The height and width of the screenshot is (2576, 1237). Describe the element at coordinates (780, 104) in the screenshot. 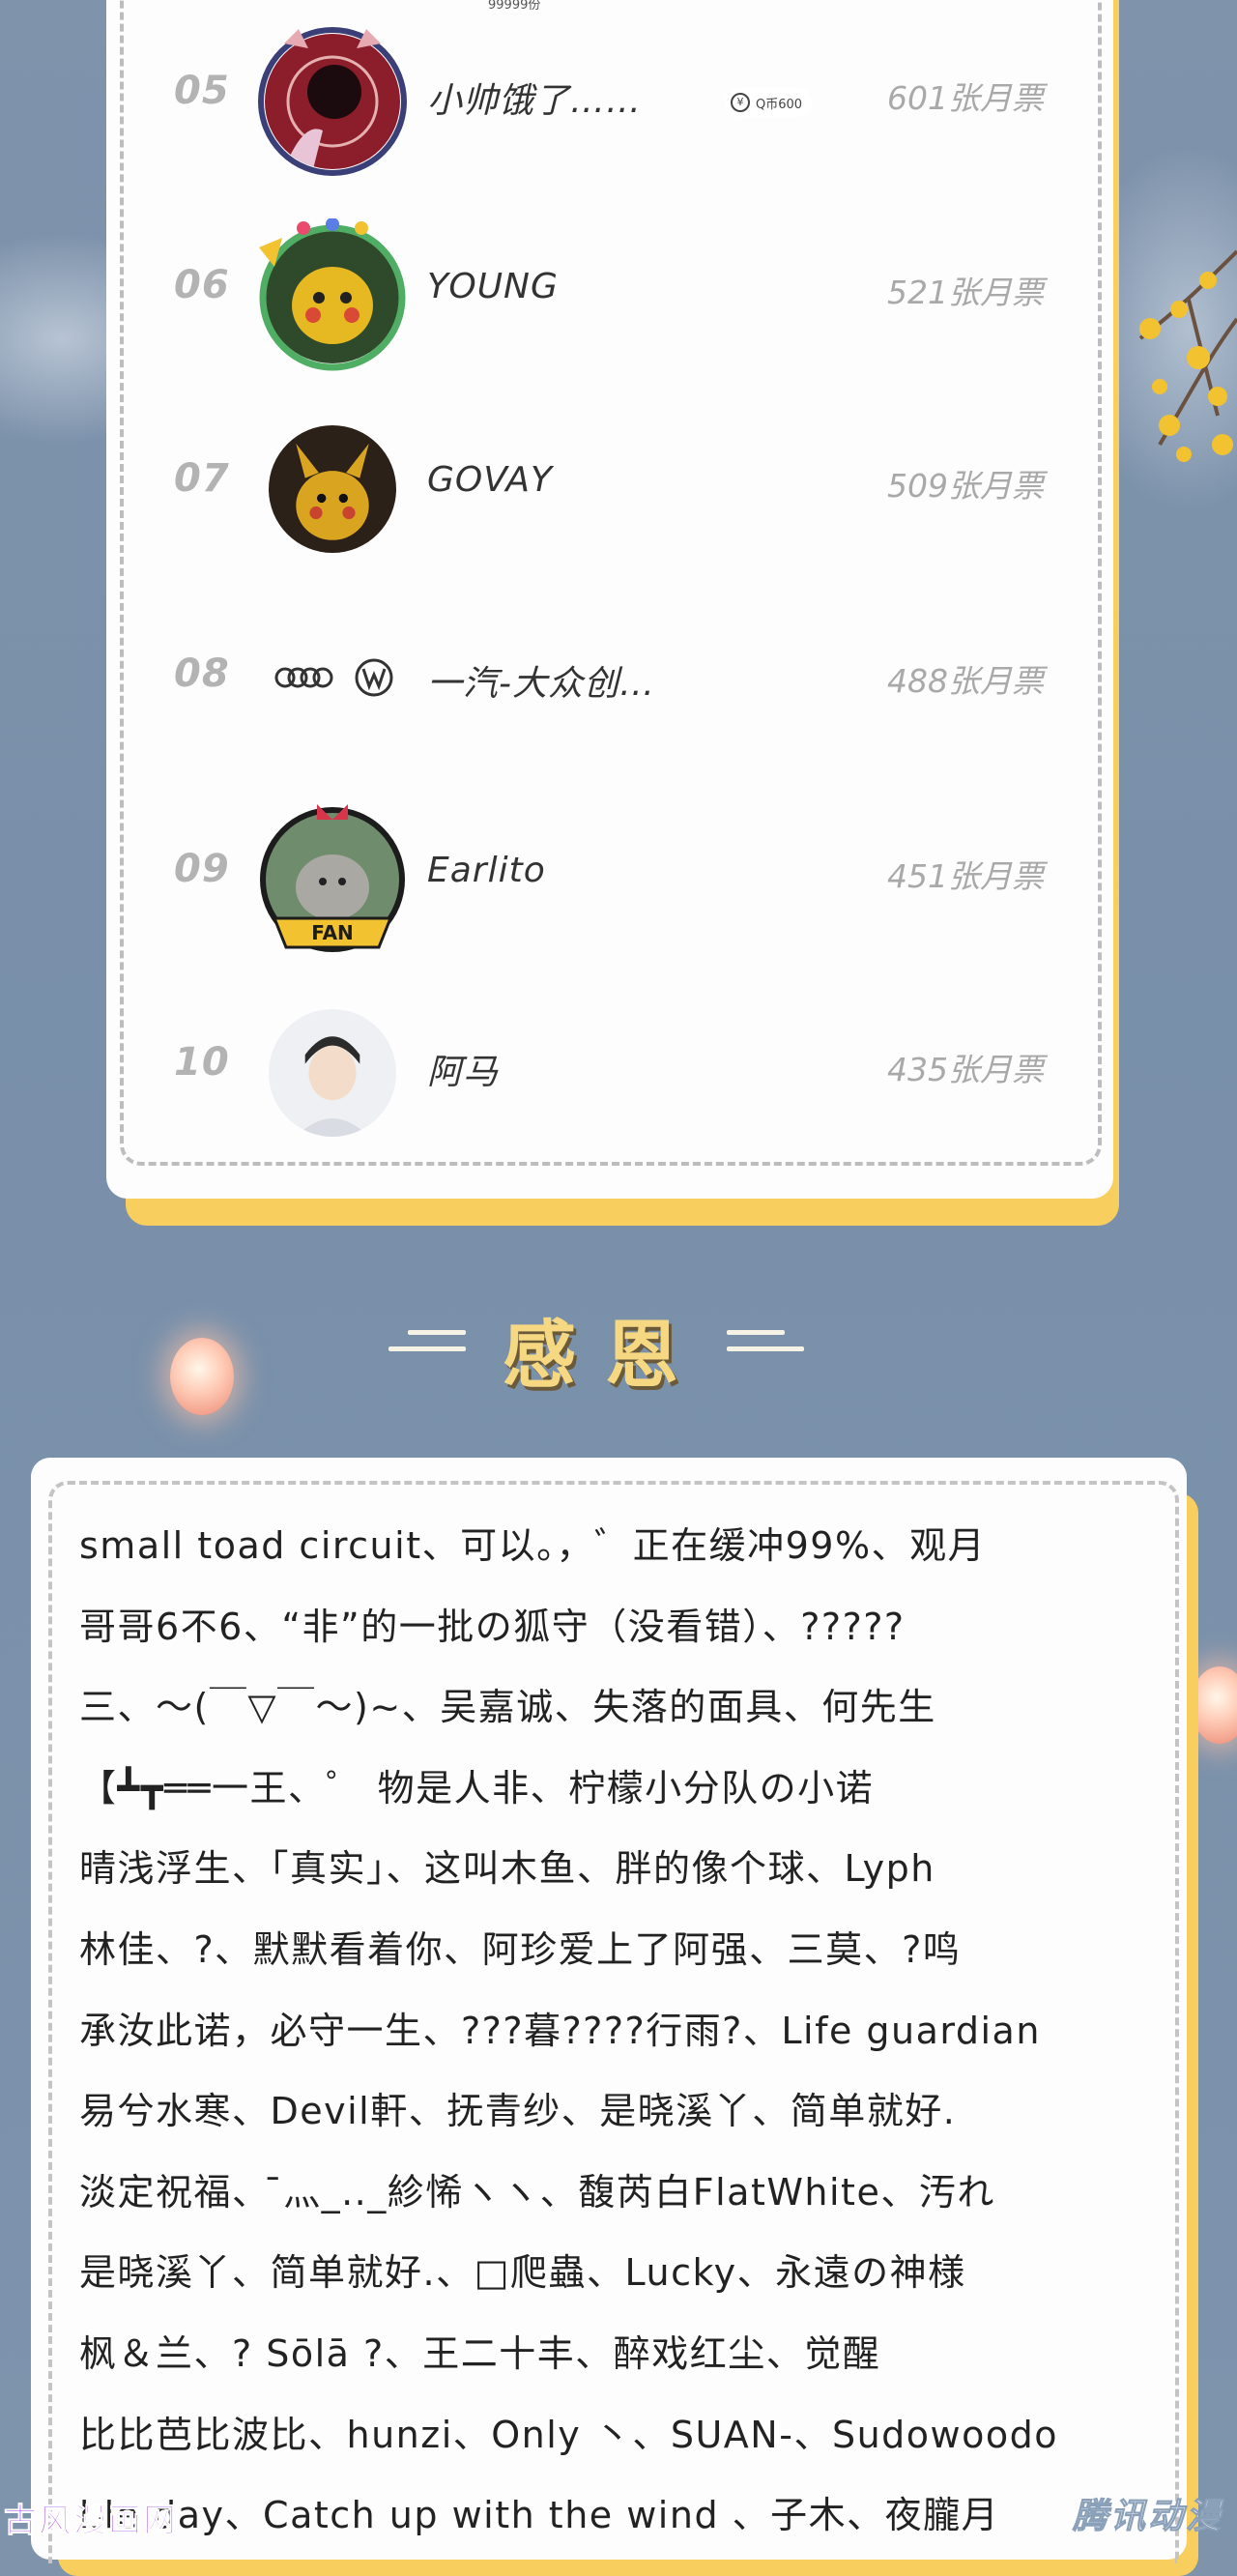

I see `q-coin-label: Q币600` at that location.